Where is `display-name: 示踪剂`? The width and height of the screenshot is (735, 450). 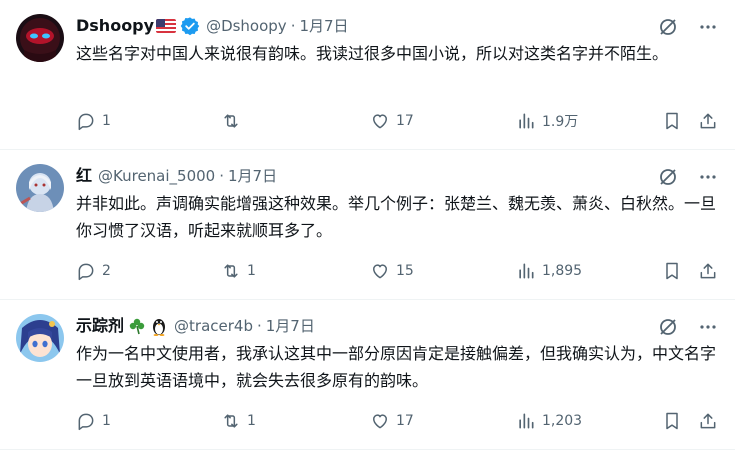
display-name: 示踪剂 is located at coordinates (100, 326).